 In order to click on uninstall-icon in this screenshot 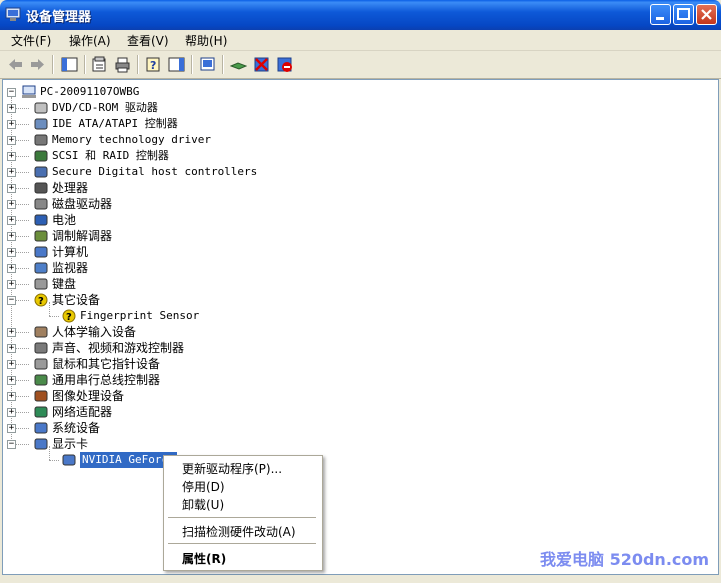, I will do `click(261, 64)`.